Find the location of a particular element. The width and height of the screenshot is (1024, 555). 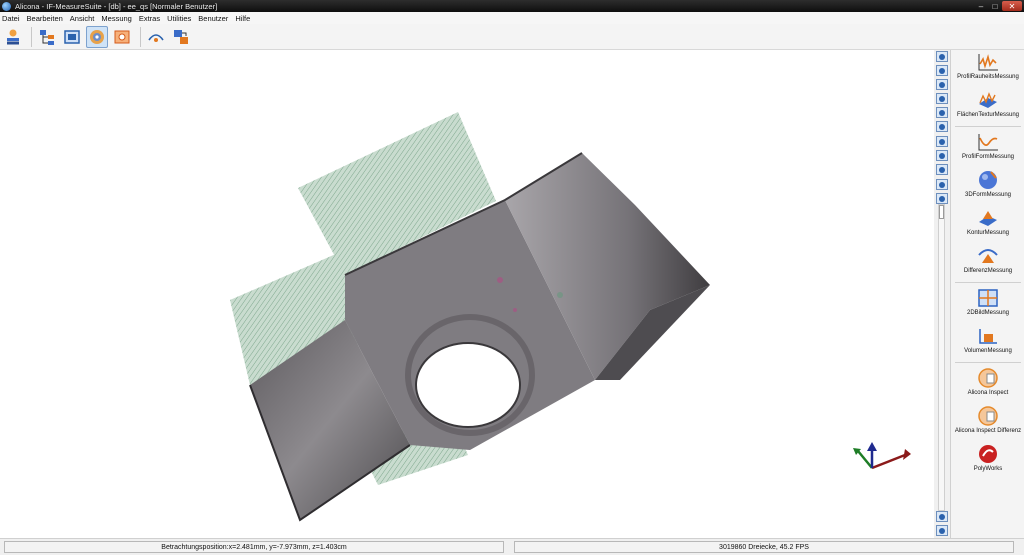

kontur-messung: KonturMessung is located at coordinates (987, 224).